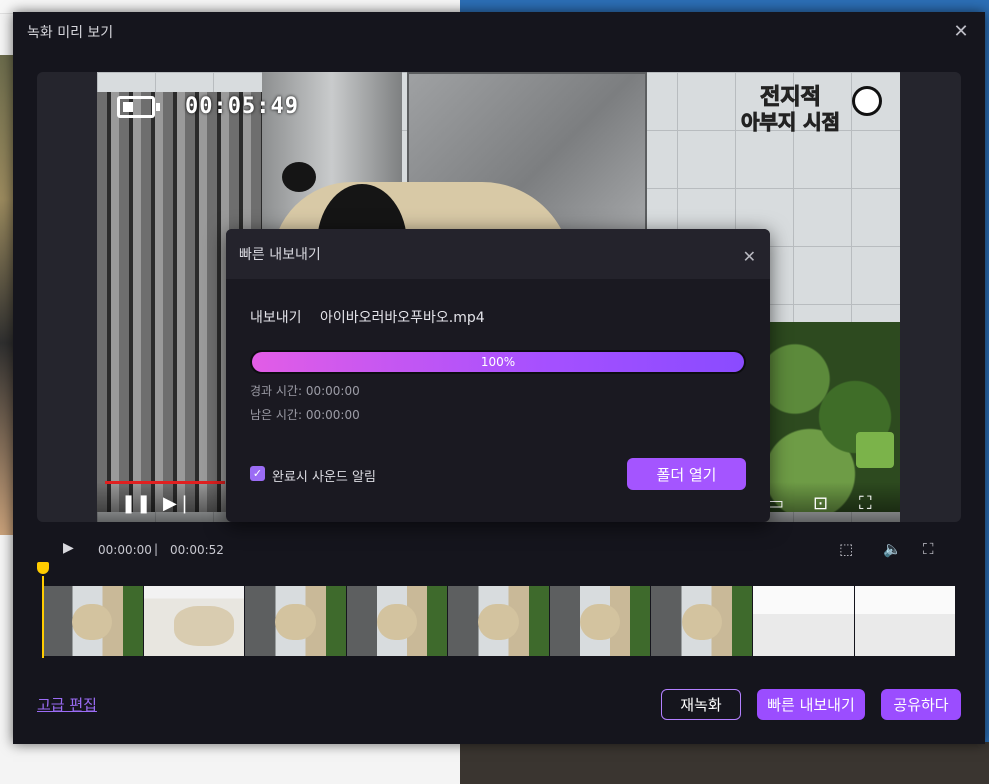 The width and height of the screenshot is (989, 784). I want to click on player-controls: ▶ 00:00:00 | 00:00:52 ⬚ 🔈 ⛶, so click(499, 549).